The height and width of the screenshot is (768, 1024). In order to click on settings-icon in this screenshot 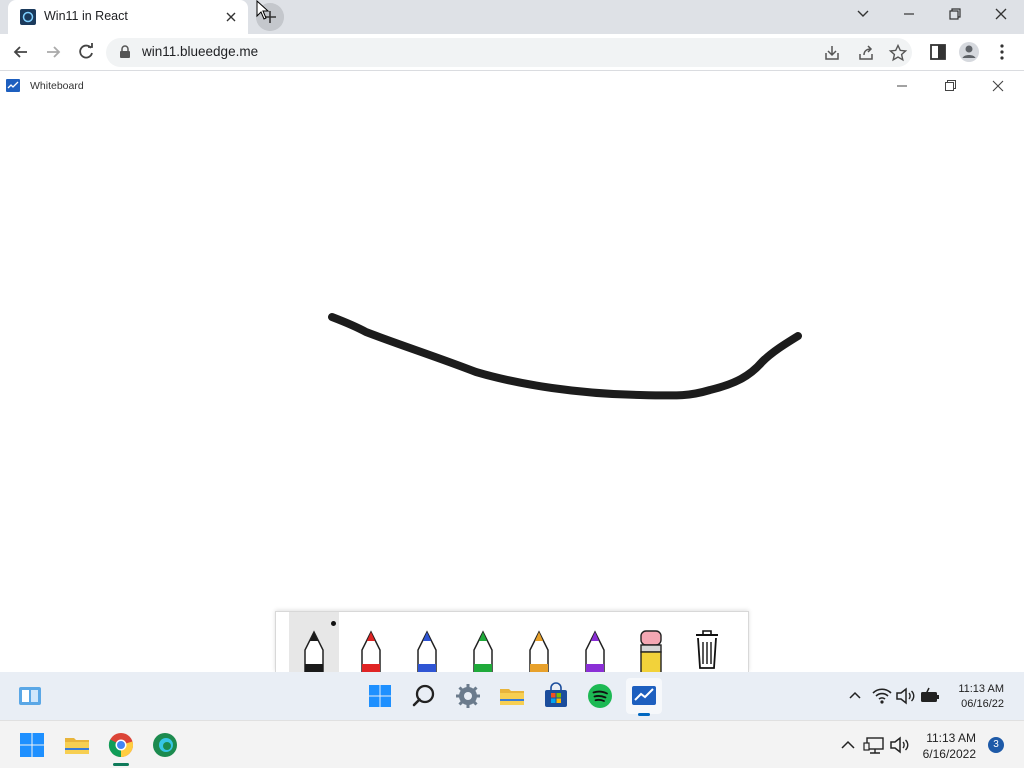, I will do `click(468, 696)`.